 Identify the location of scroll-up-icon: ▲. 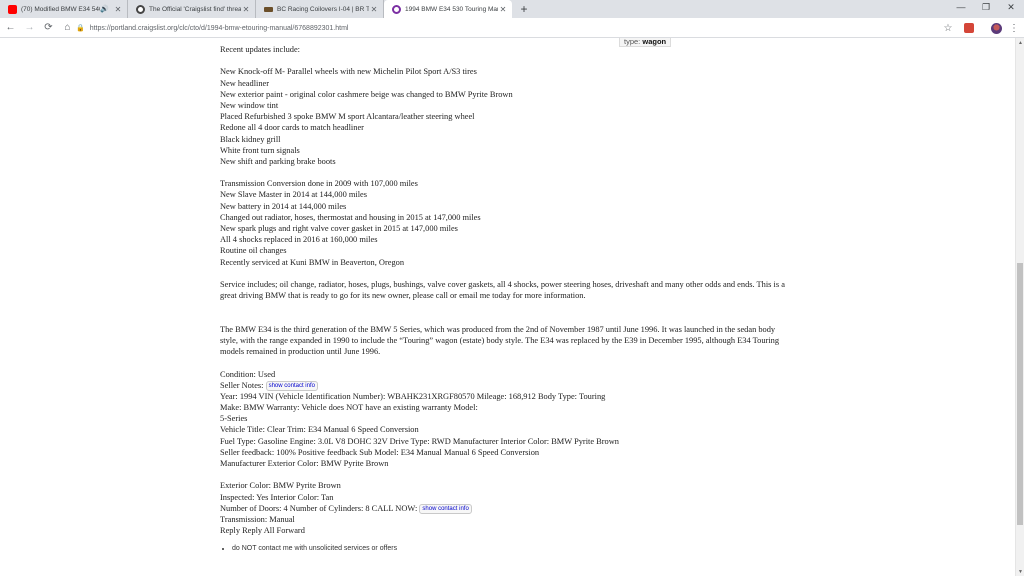
(1020, 42).